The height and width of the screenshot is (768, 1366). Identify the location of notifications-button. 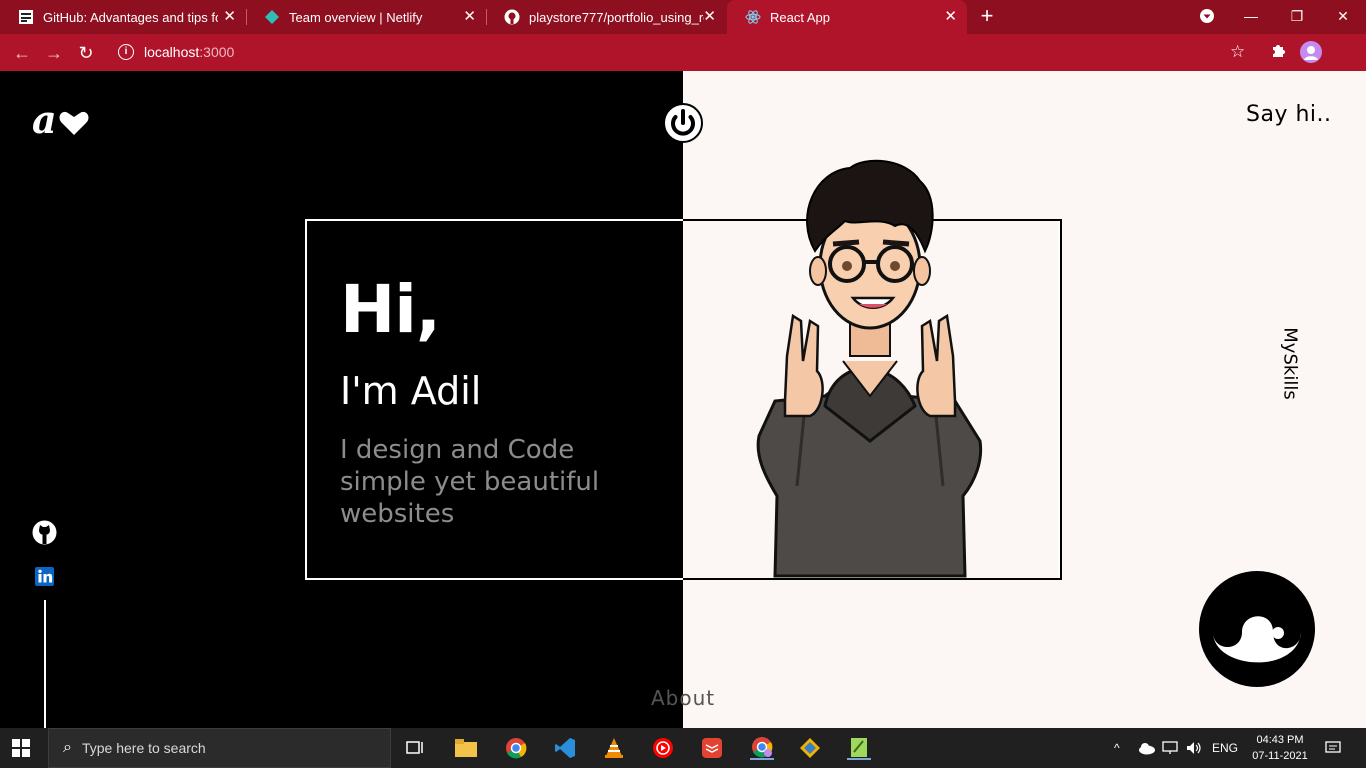
(1333, 748).